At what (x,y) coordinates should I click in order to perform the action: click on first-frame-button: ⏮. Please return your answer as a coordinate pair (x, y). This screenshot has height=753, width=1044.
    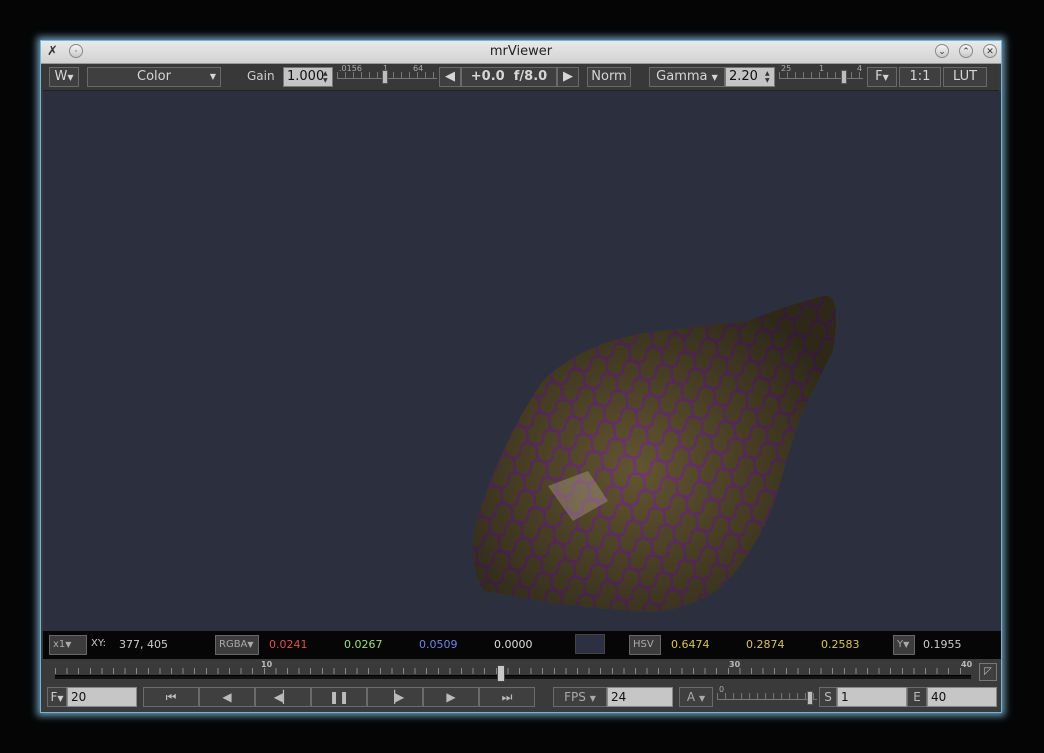
    Looking at the image, I should click on (171, 697).